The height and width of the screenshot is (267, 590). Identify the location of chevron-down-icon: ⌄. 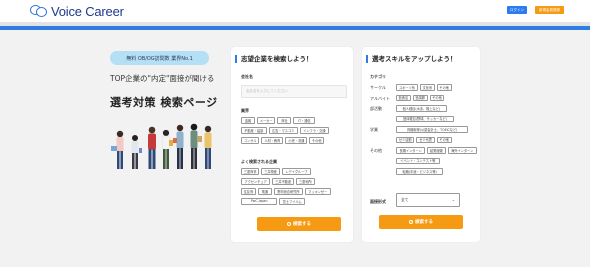
(453, 199).